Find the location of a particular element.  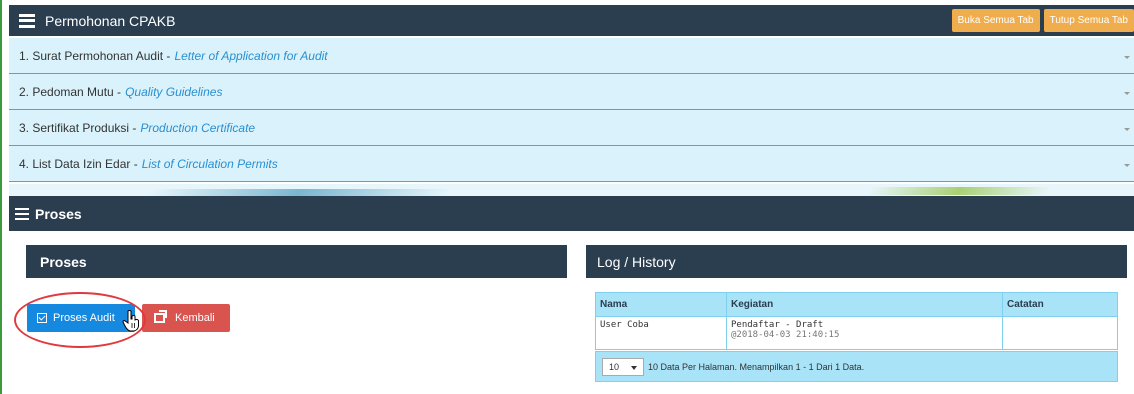

page-size-select: 10 is located at coordinates (623, 366).